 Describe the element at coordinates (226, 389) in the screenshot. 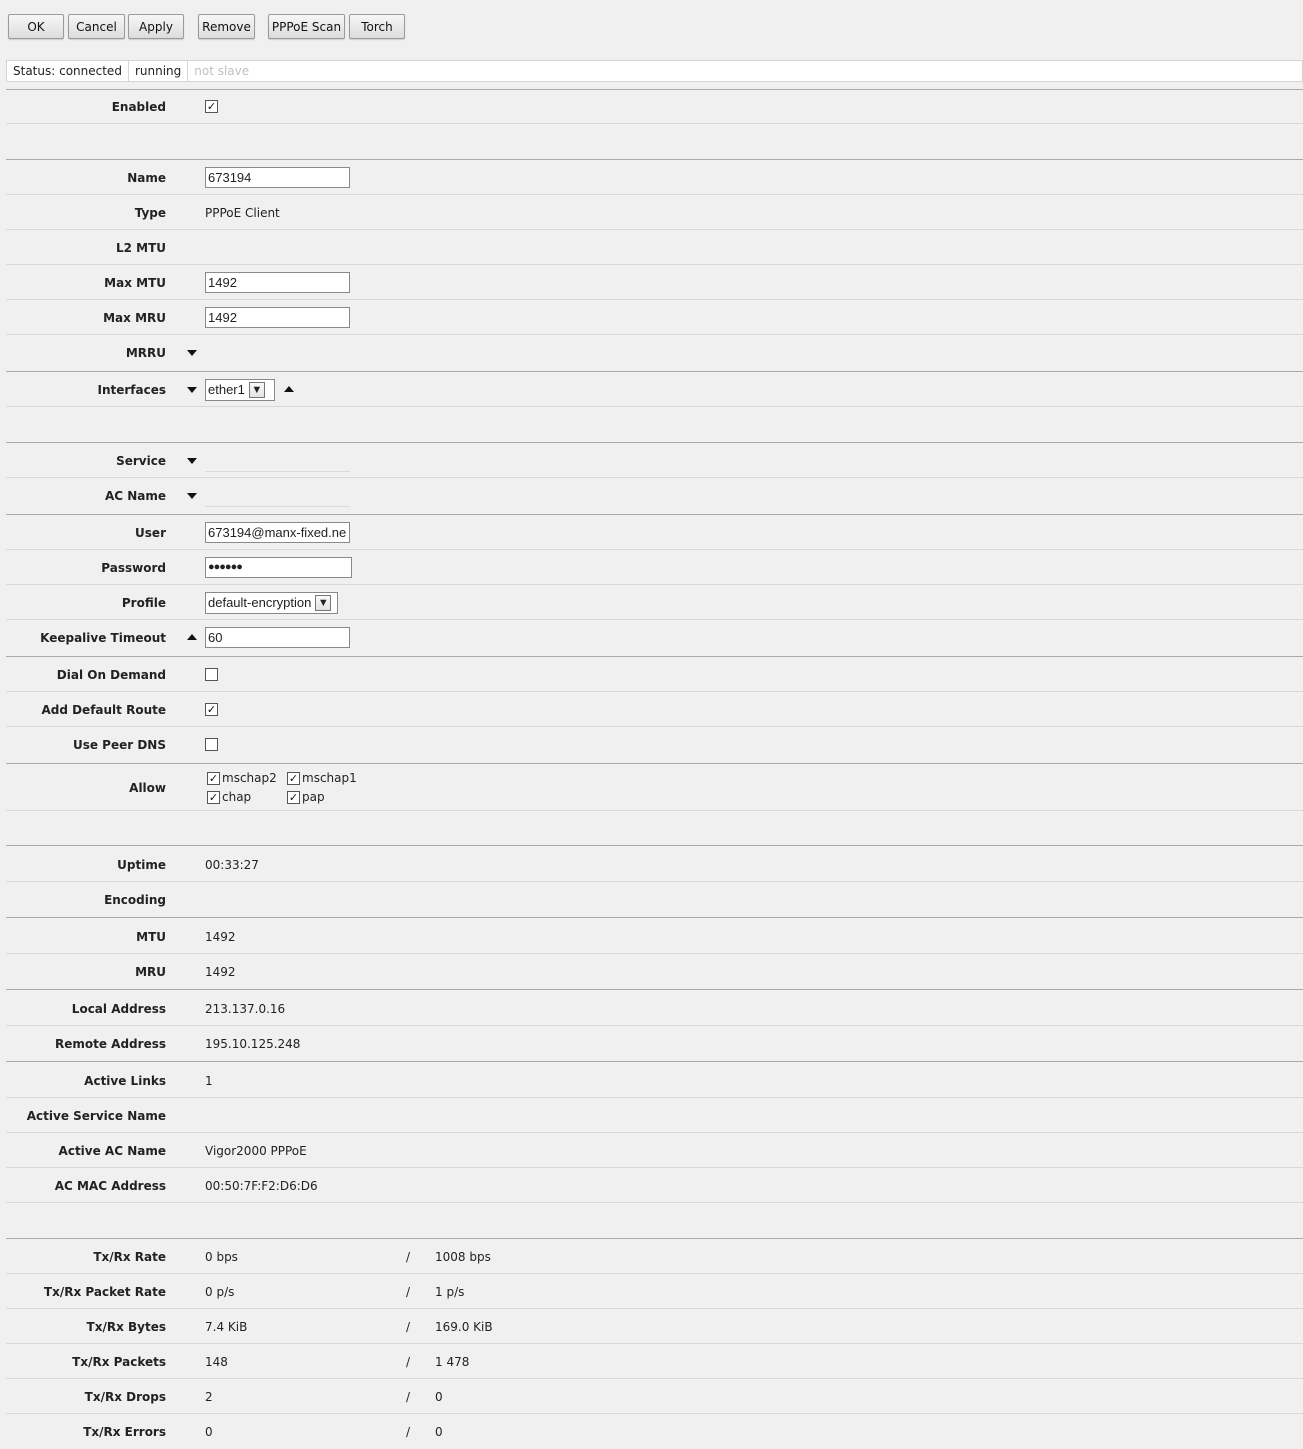

I see `interfaces-value: ether1` at that location.